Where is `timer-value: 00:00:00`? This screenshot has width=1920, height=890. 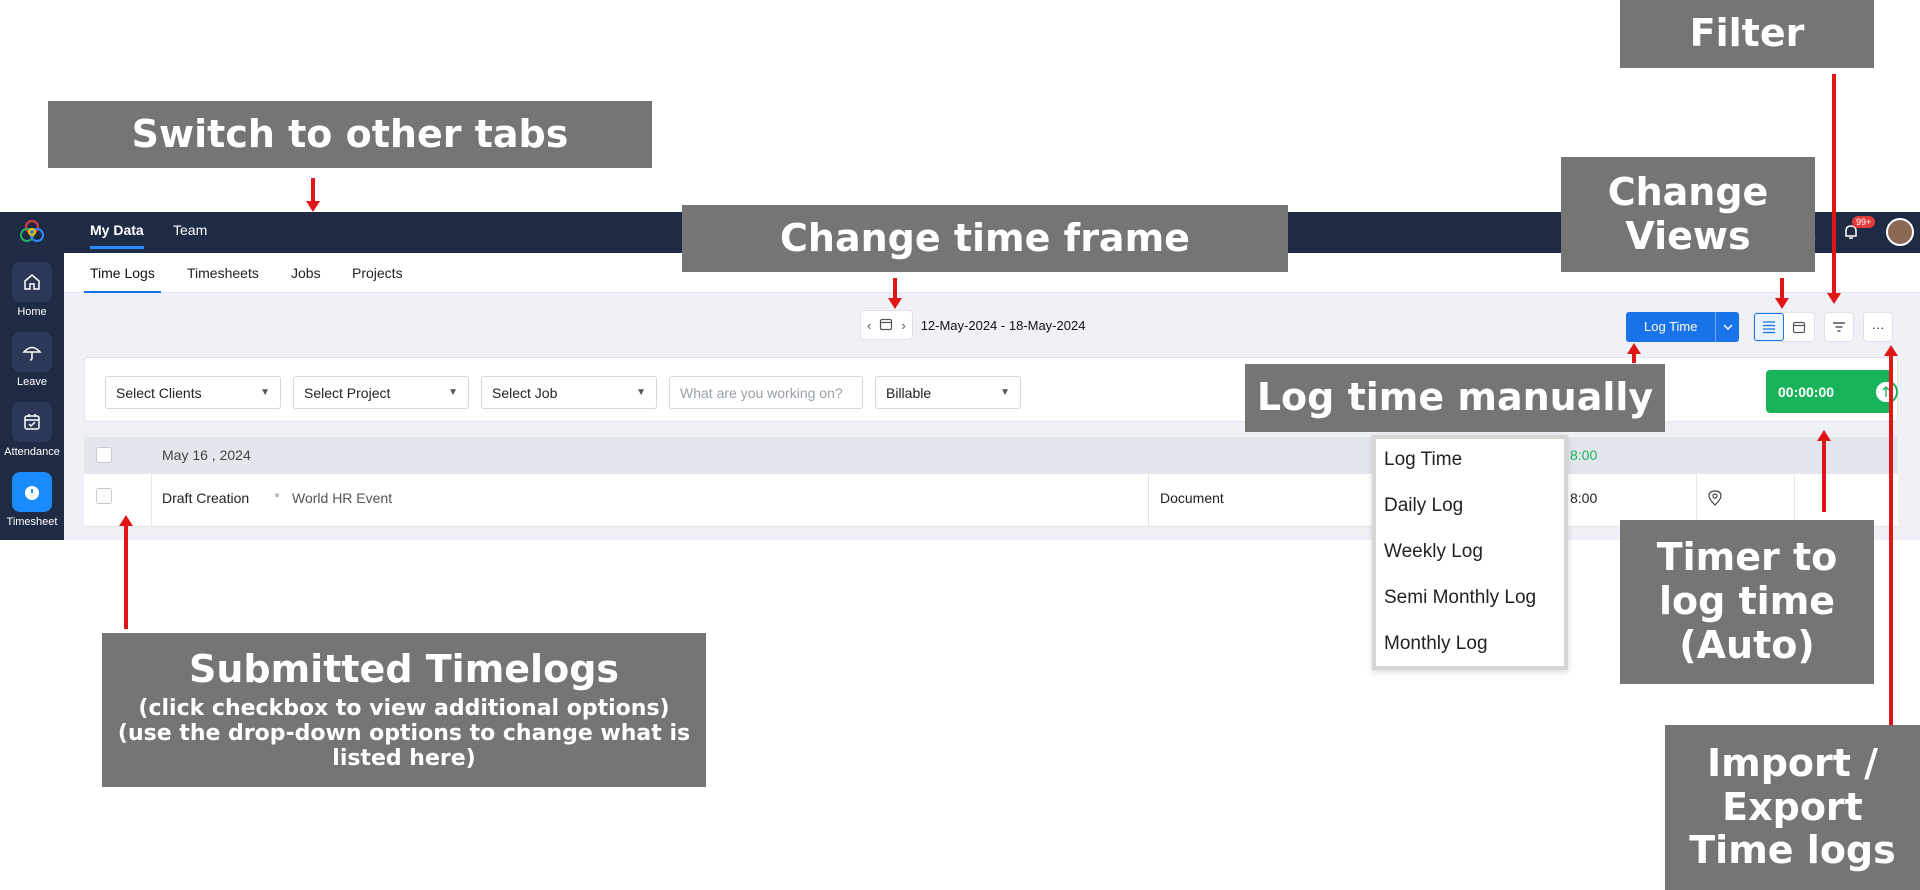 timer-value: 00:00:00 is located at coordinates (1806, 391).